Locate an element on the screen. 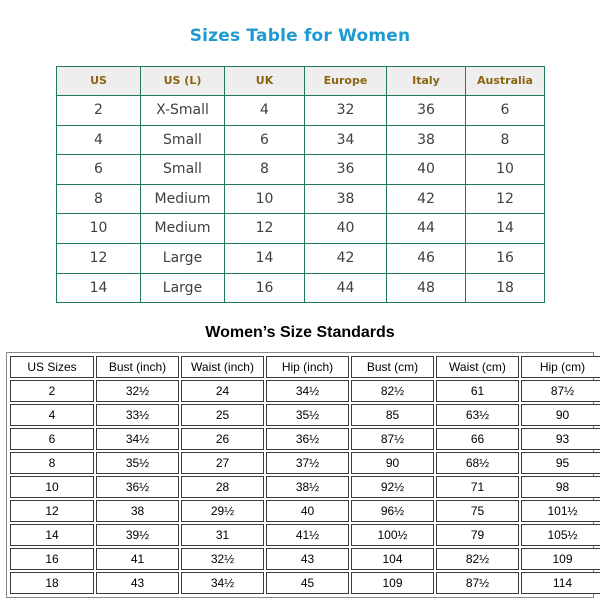 The width and height of the screenshot is (600, 610). cell-hip-cm: 114 is located at coordinates (560, 583).